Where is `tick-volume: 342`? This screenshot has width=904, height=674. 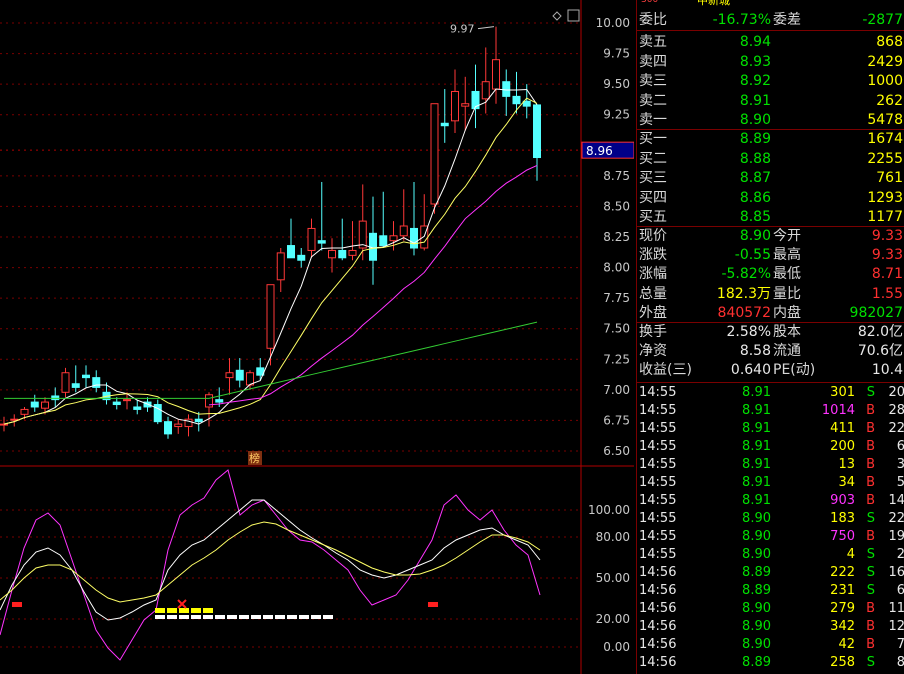
tick-volume: 342 is located at coordinates (842, 626).